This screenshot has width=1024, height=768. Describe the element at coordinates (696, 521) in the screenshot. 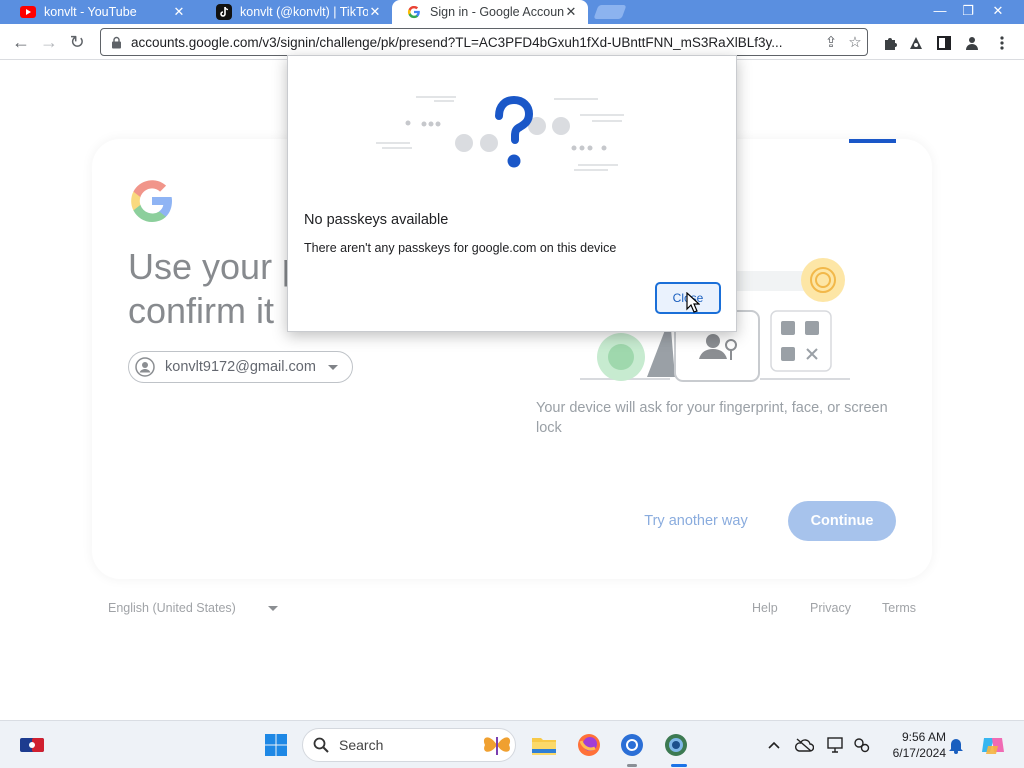

I see `try-another-way-button: Try another way` at that location.